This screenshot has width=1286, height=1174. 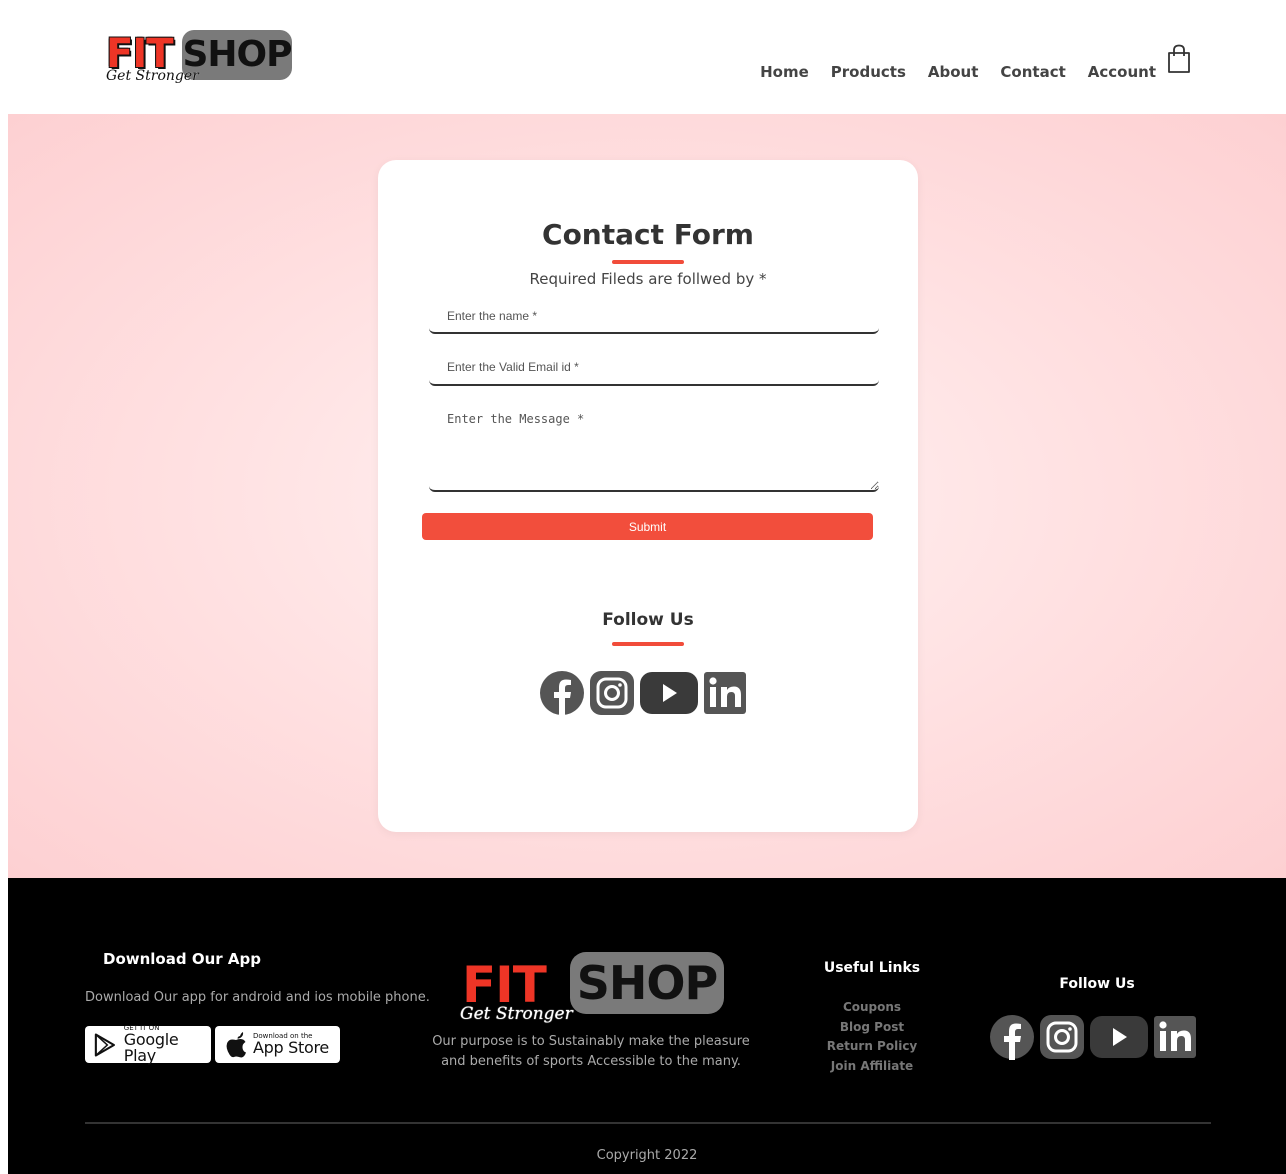 What do you see at coordinates (1179, 59) in the screenshot?
I see `shopping-bag-icon` at bounding box center [1179, 59].